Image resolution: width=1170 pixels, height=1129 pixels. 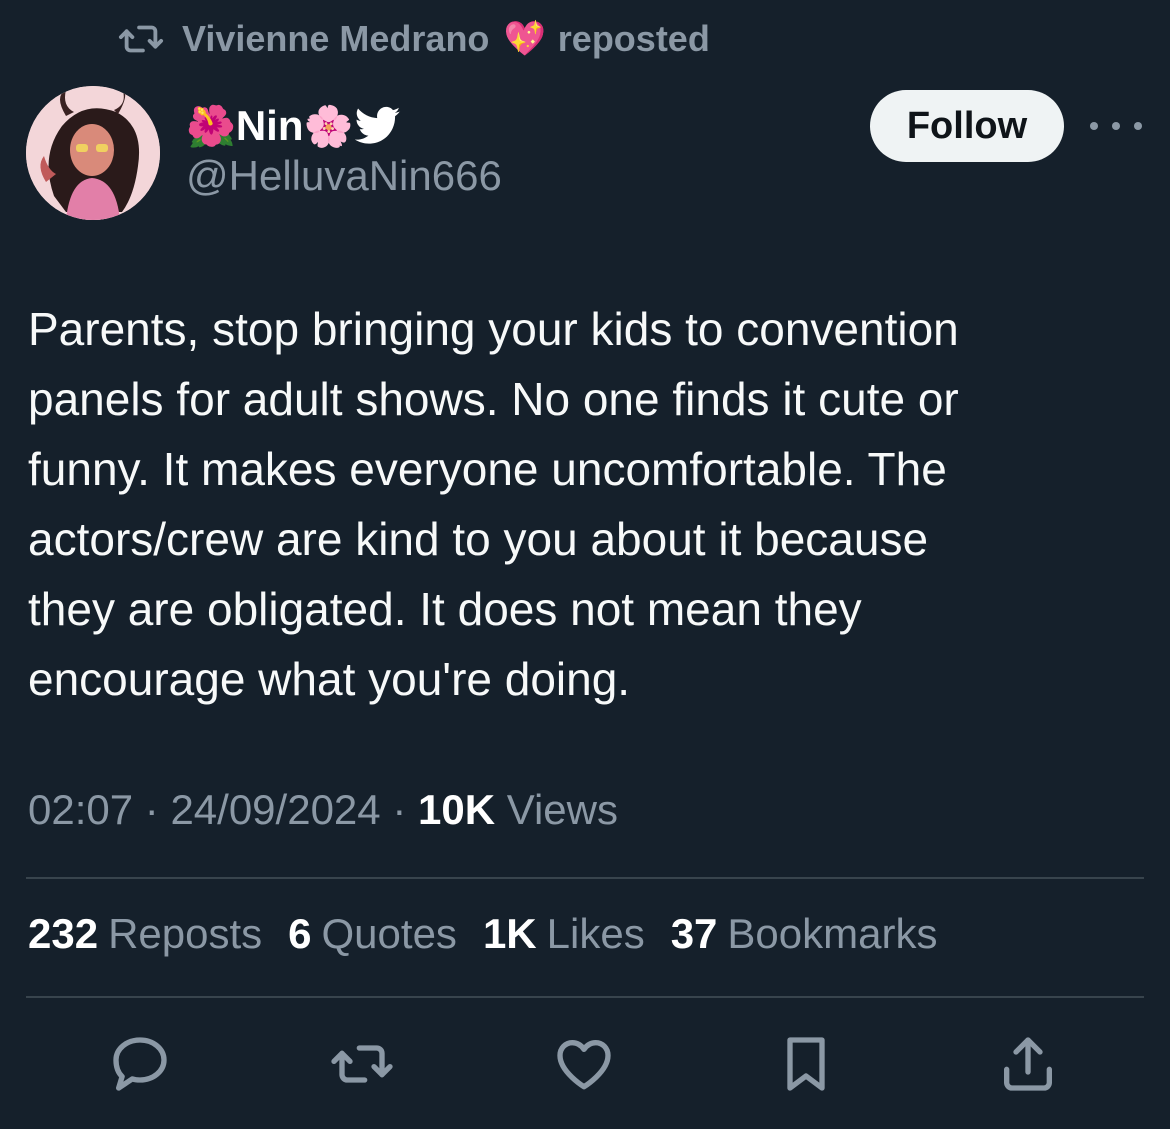 I want to click on like-icon, so click(x=584, y=1064).